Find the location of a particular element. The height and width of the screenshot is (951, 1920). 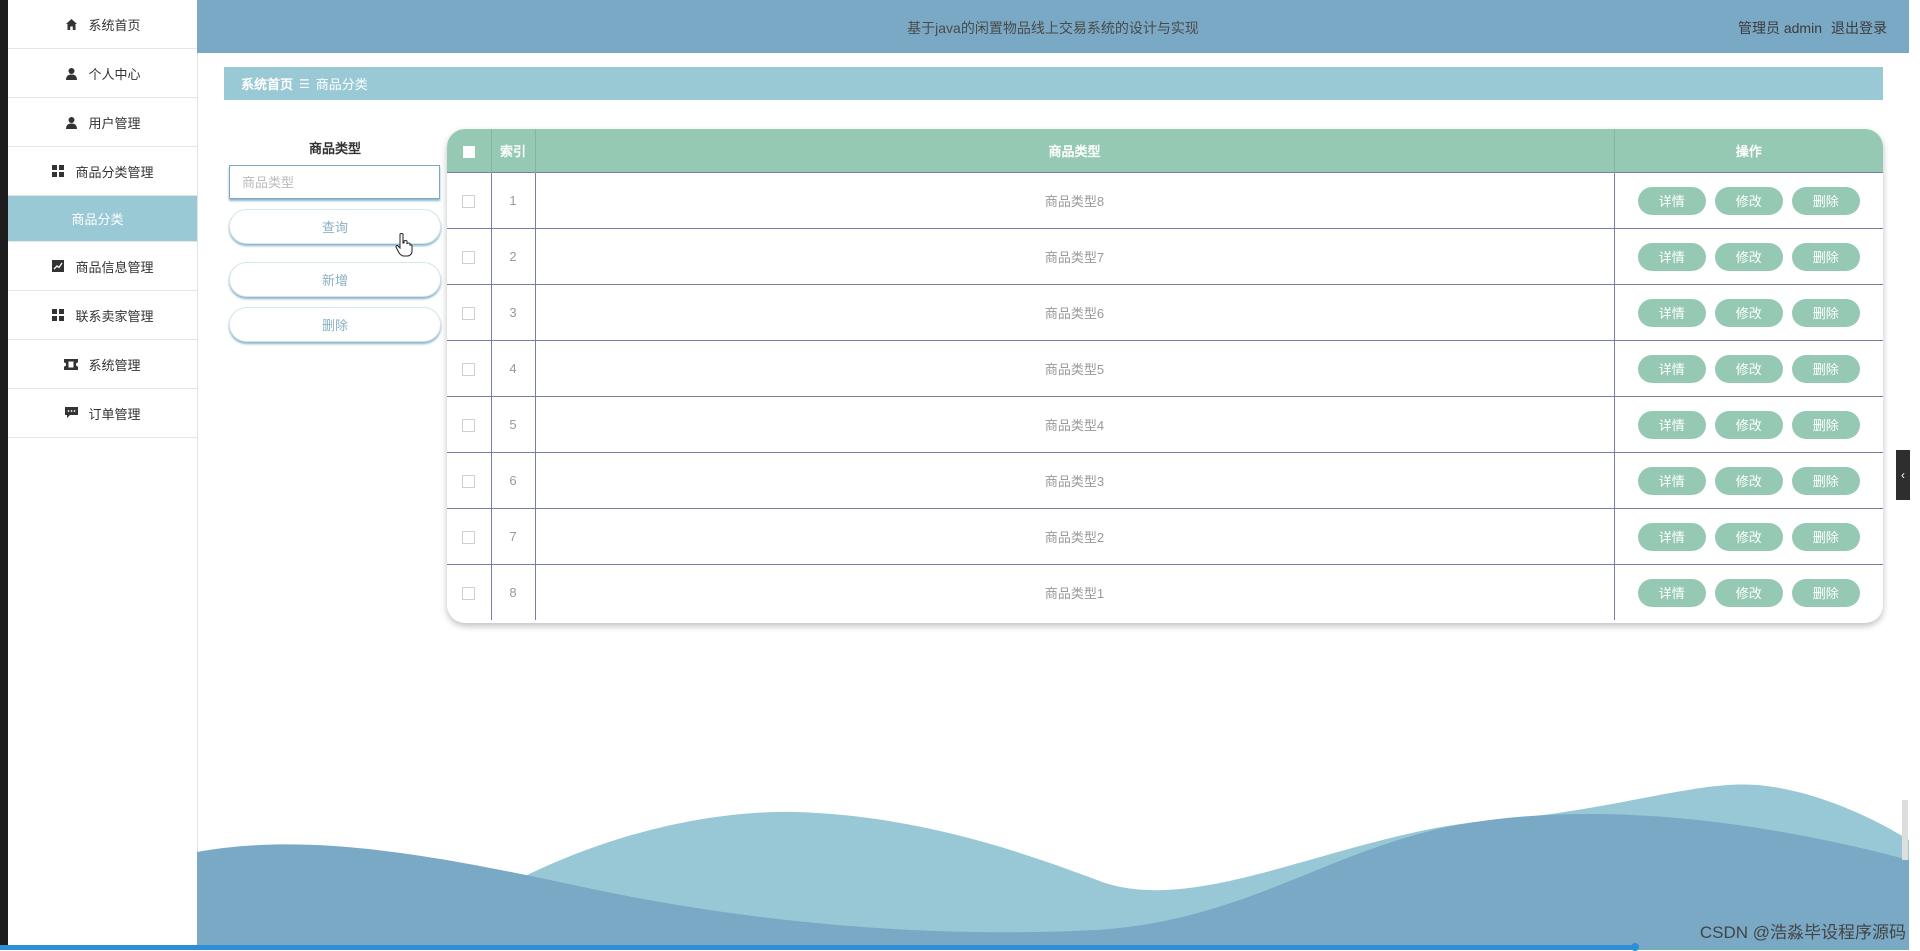

sidebar-item-category-management: 商品分类管理 is located at coordinates (102, 171).